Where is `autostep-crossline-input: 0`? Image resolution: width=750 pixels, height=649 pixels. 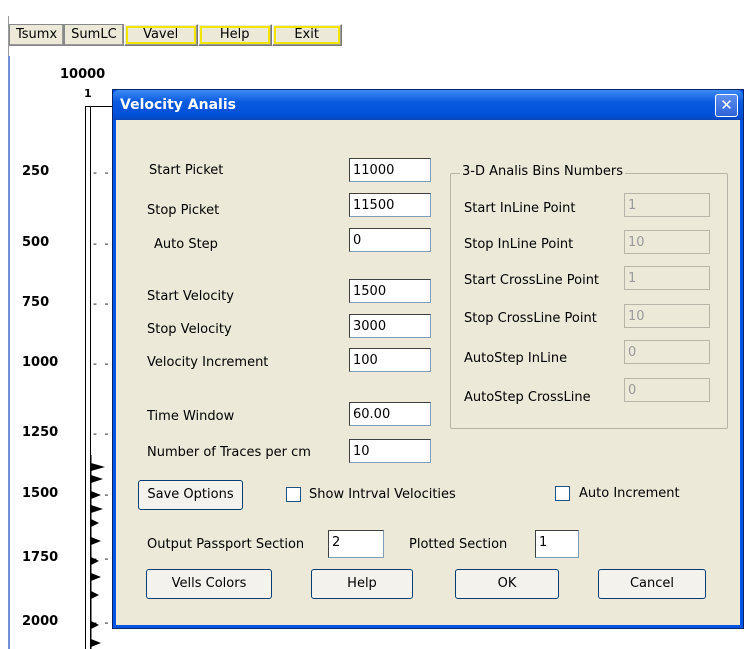
autostep-crossline-input: 0 is located at coordinates (667, 390).